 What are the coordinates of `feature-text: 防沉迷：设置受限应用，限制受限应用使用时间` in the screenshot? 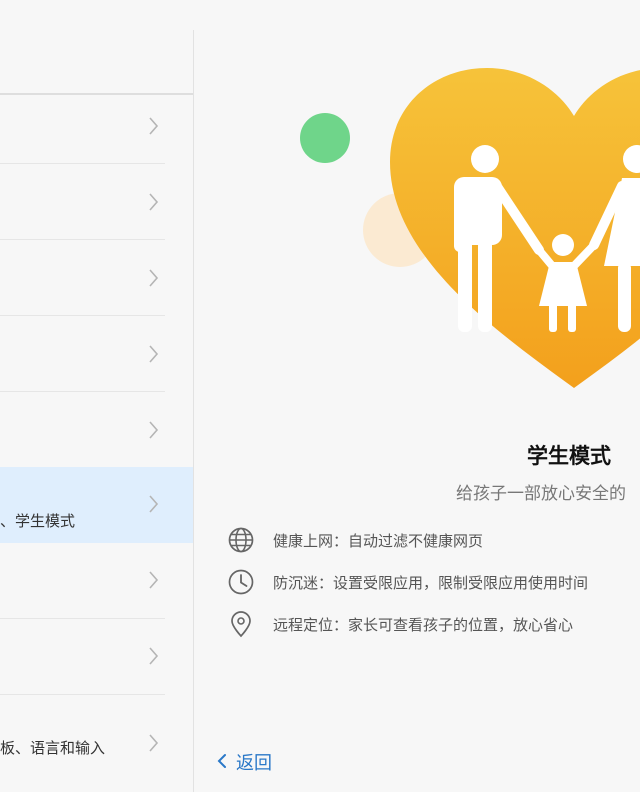 It's located at (431, 583).